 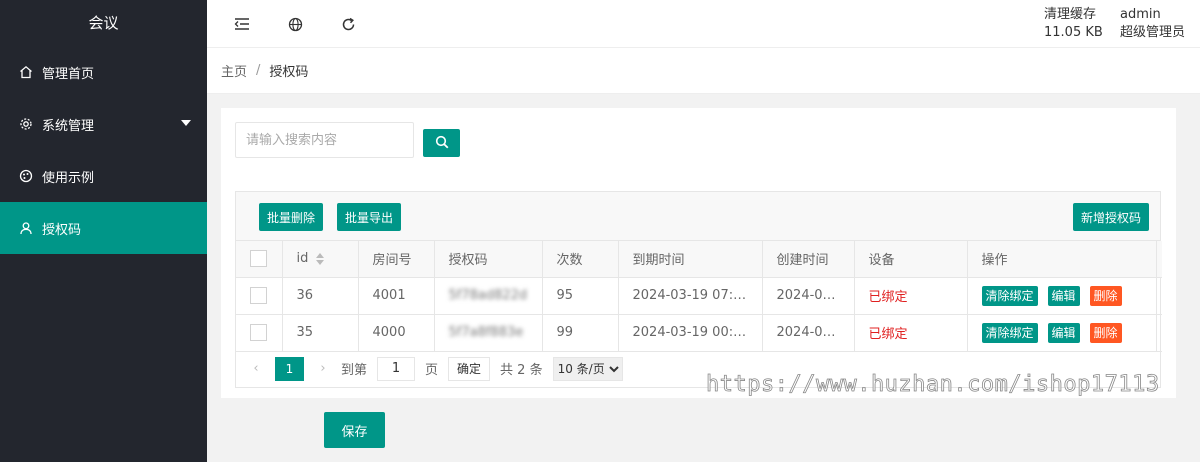 What do you see at coordinates (703, 24) in the screenshot?
I see `top-header: 清理缓存 11.05 KB admin 超级管理员` at bounding box center [703, 24].